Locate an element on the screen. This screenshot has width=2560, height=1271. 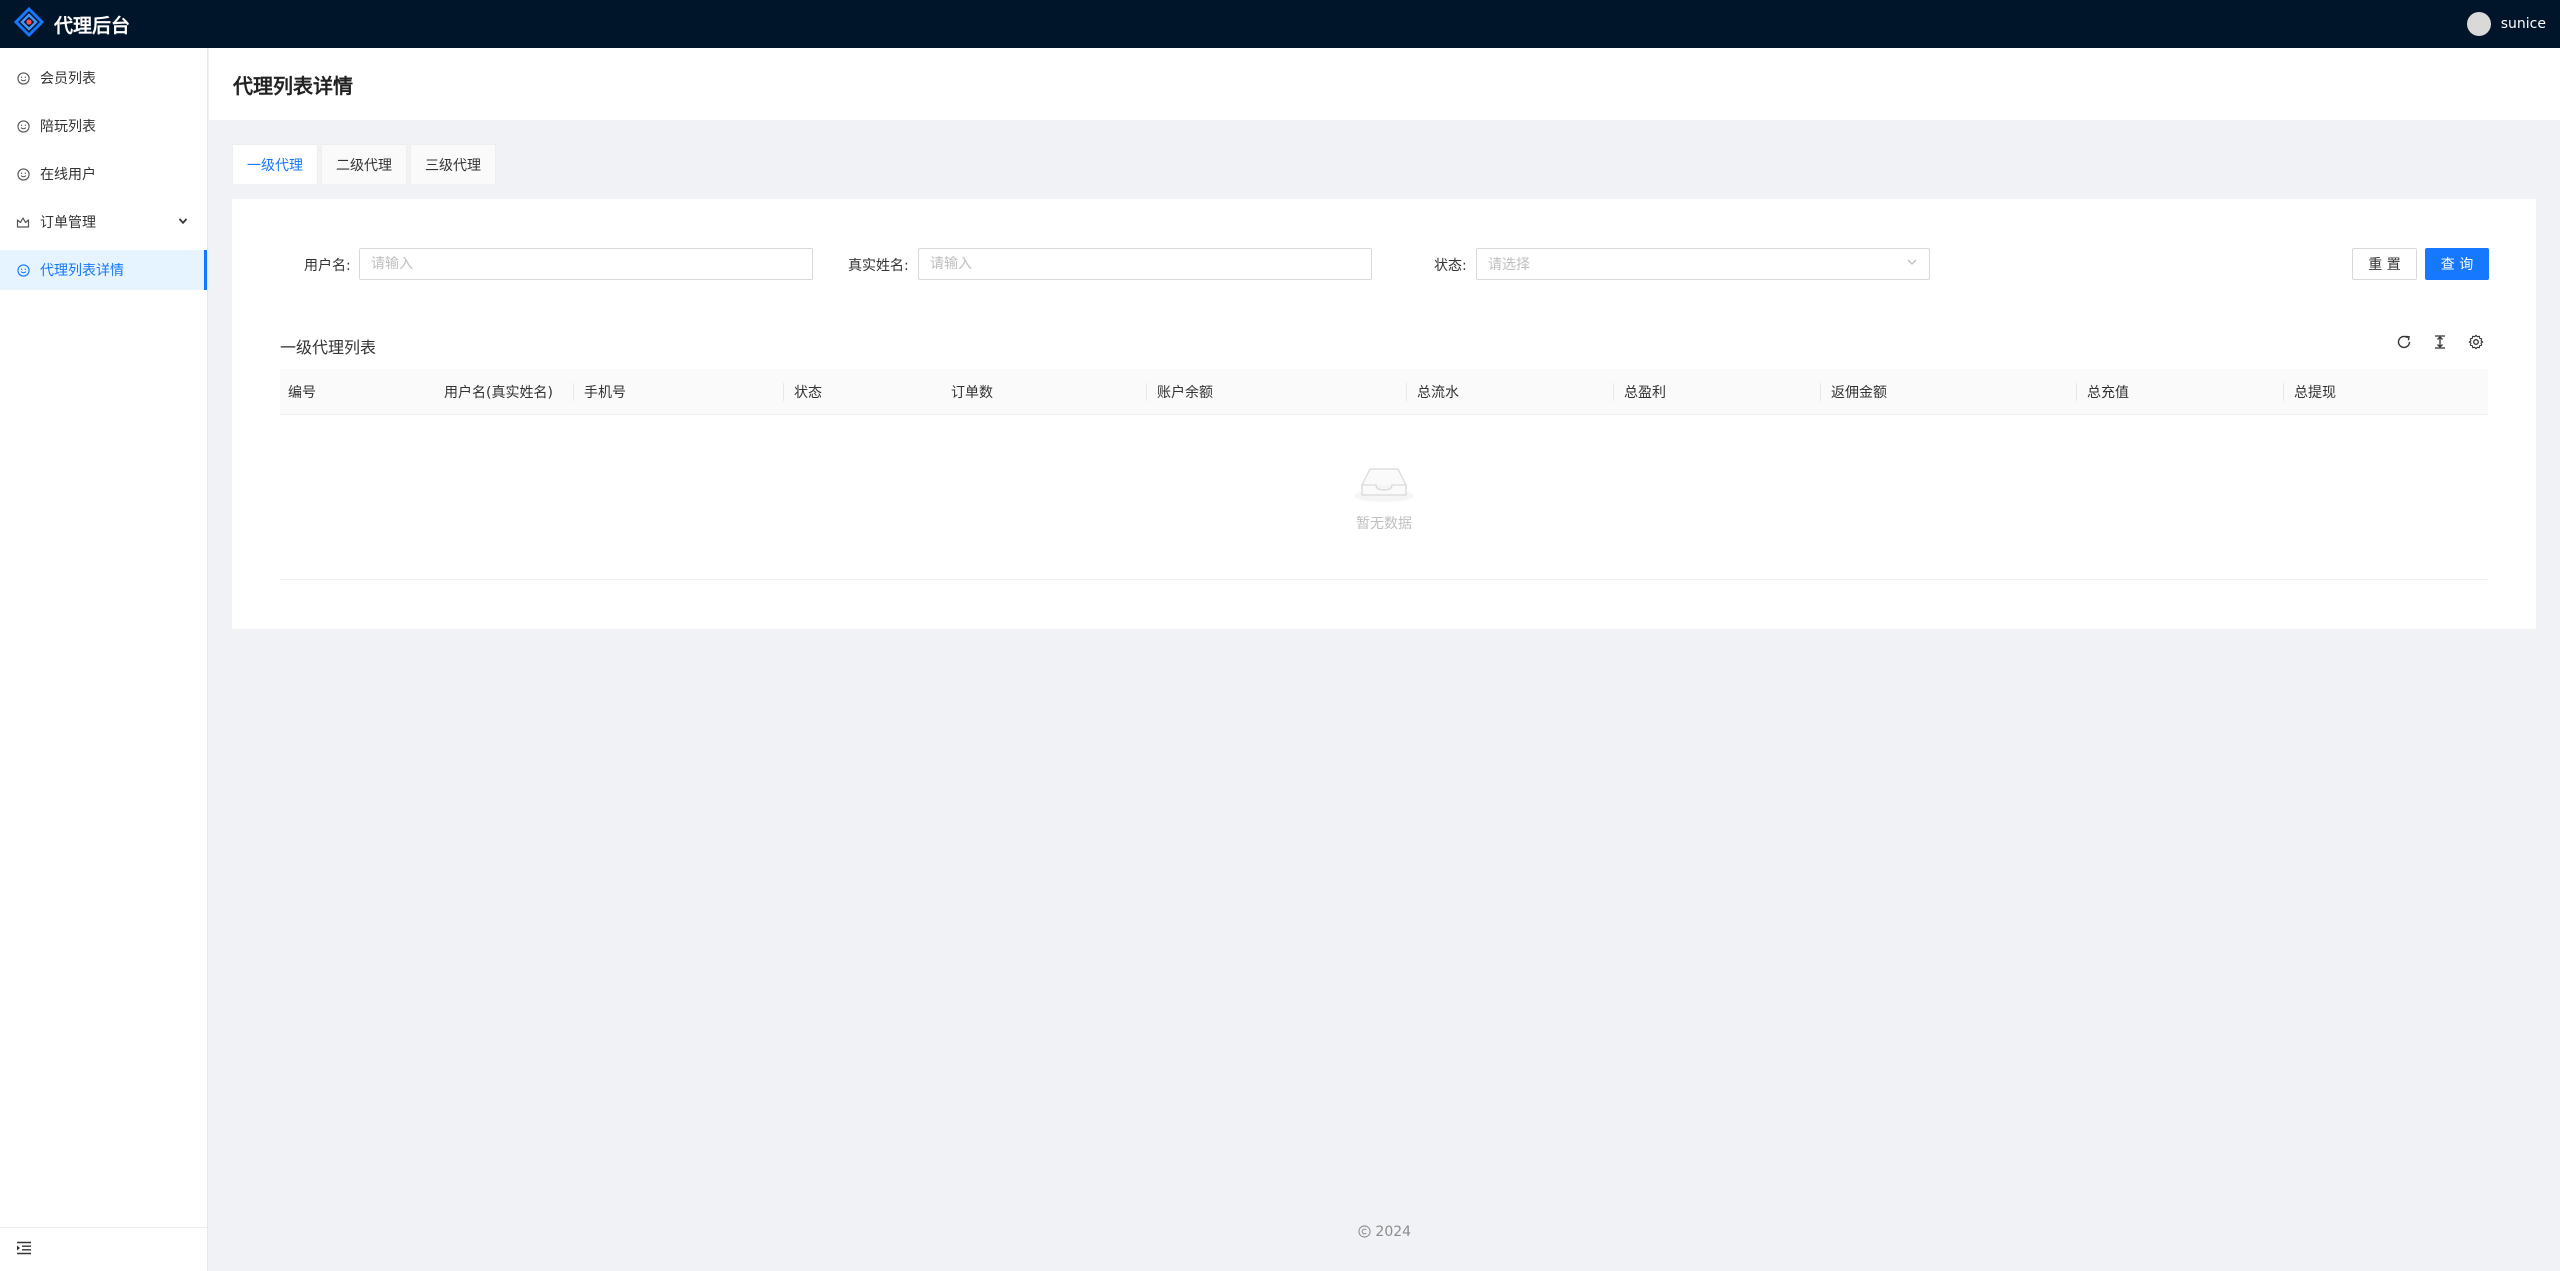
tab-level-3: 三级代理 is located at coordinates (453, 164).